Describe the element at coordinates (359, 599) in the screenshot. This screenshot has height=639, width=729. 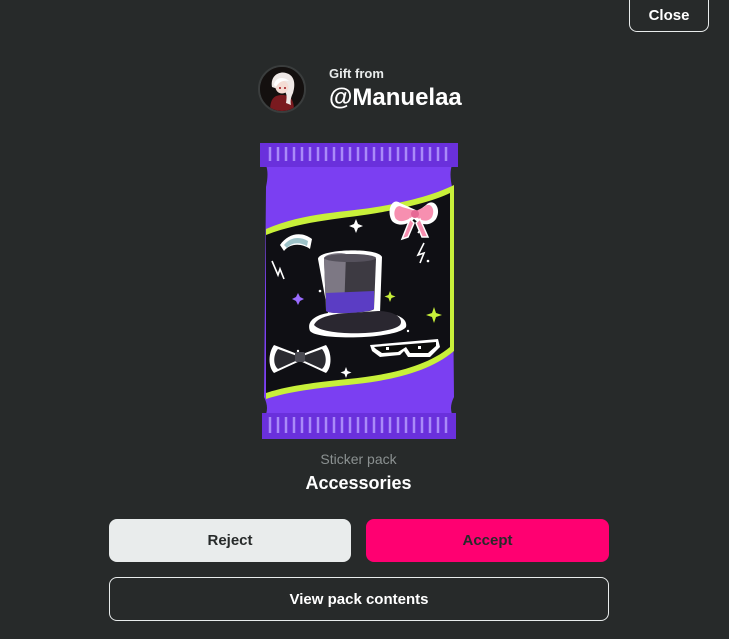
I see `view-pack-contents-button: View pack contents` at that location.